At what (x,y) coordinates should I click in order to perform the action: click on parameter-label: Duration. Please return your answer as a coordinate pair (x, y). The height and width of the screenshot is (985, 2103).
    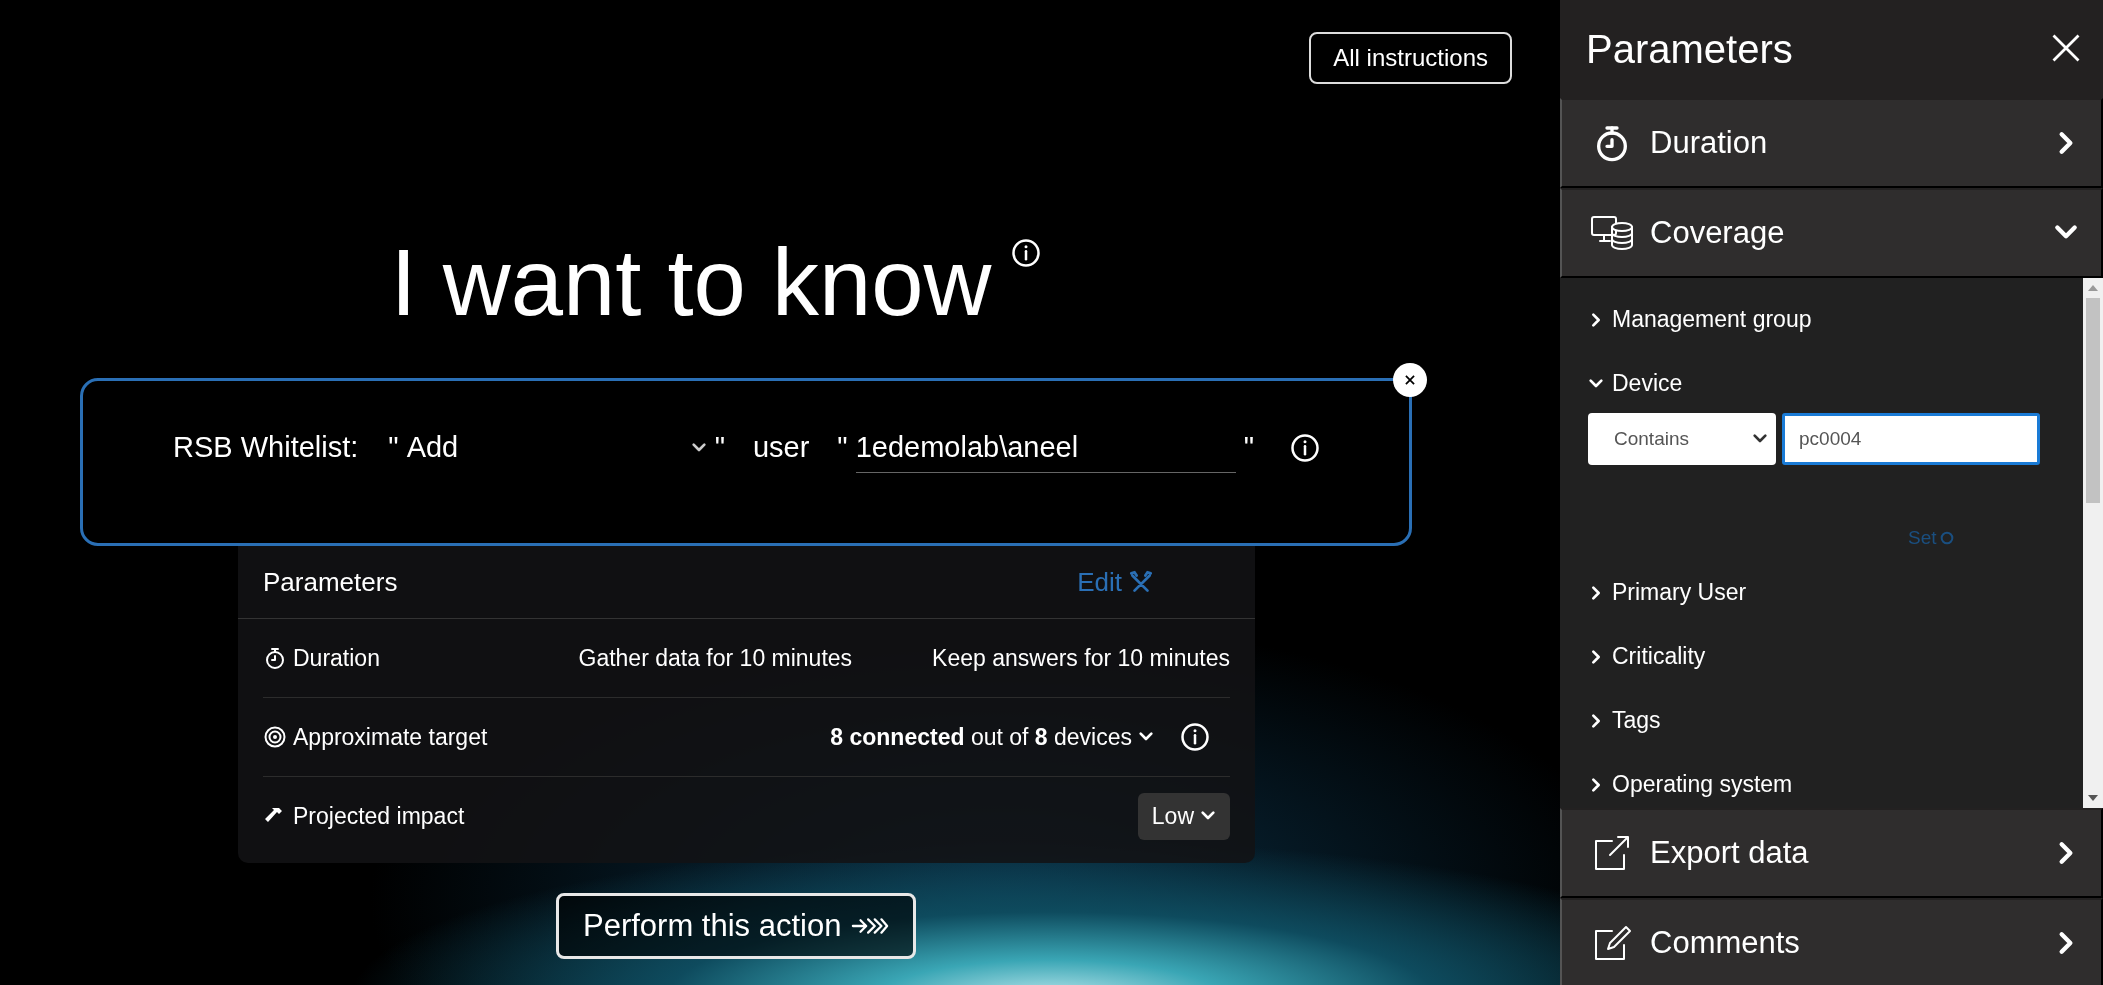
    Looking at the image, I should click on (336, 658).